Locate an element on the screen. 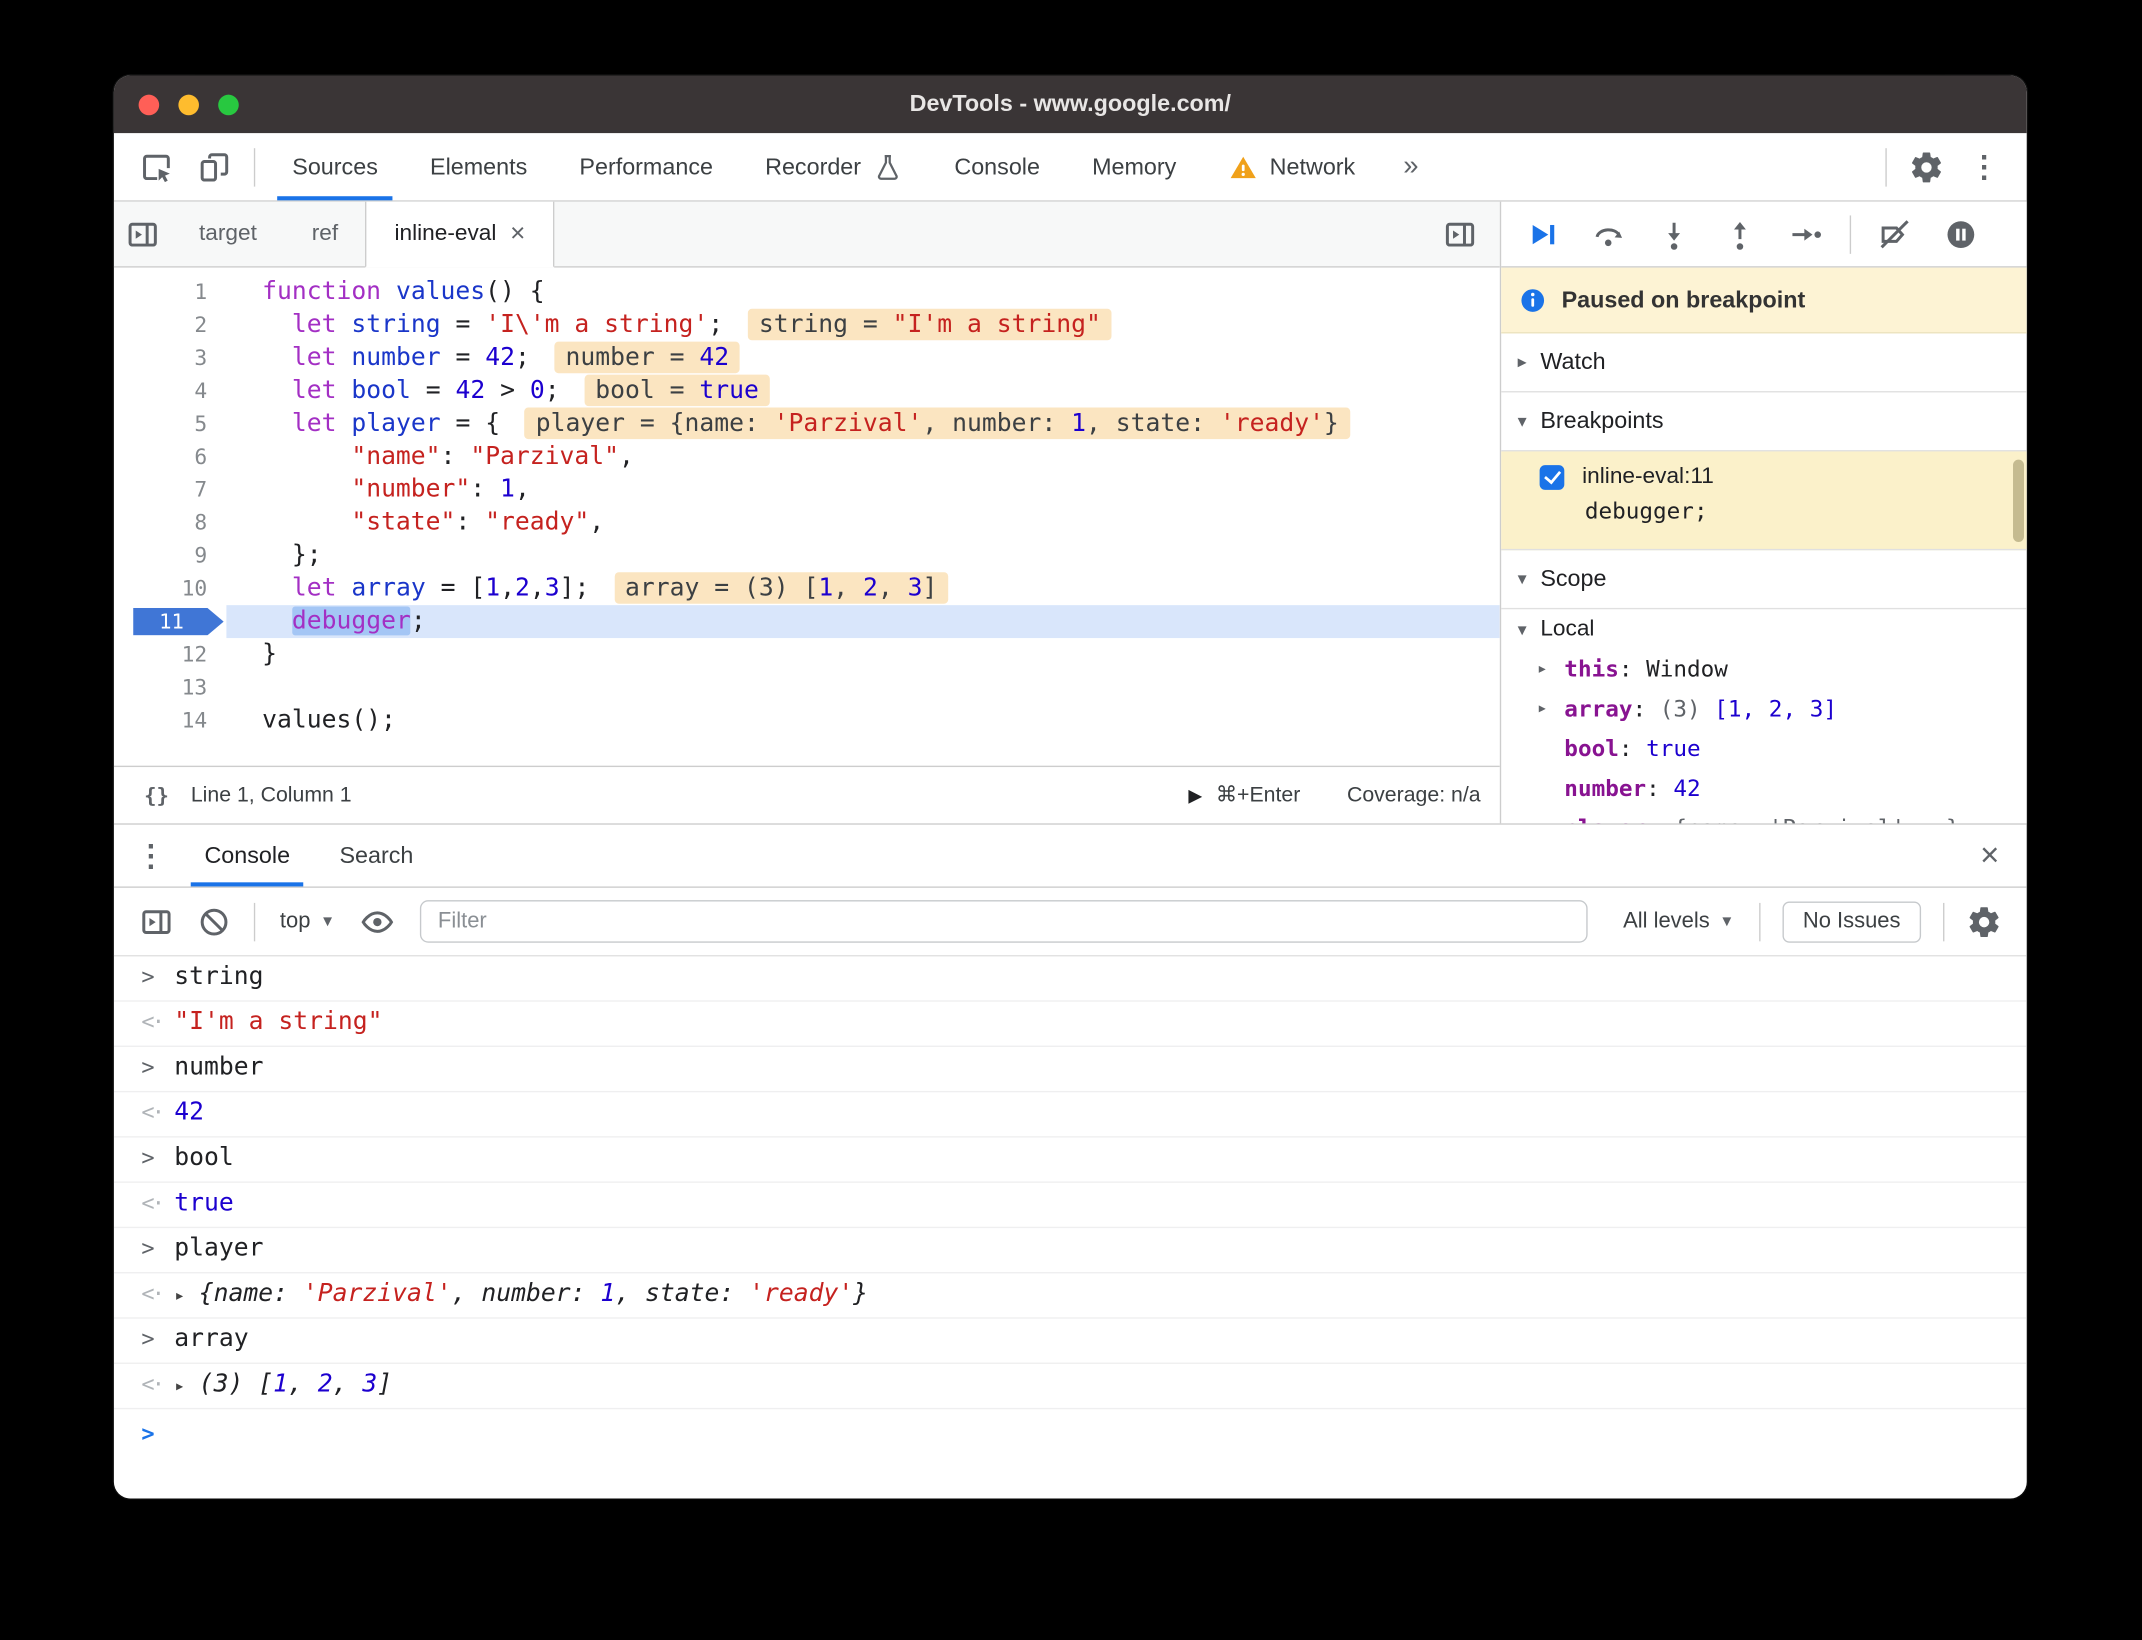 This screenshot has width=2142, height=1640. console-settings-gear-icon is located at coordinates (1984, 921).